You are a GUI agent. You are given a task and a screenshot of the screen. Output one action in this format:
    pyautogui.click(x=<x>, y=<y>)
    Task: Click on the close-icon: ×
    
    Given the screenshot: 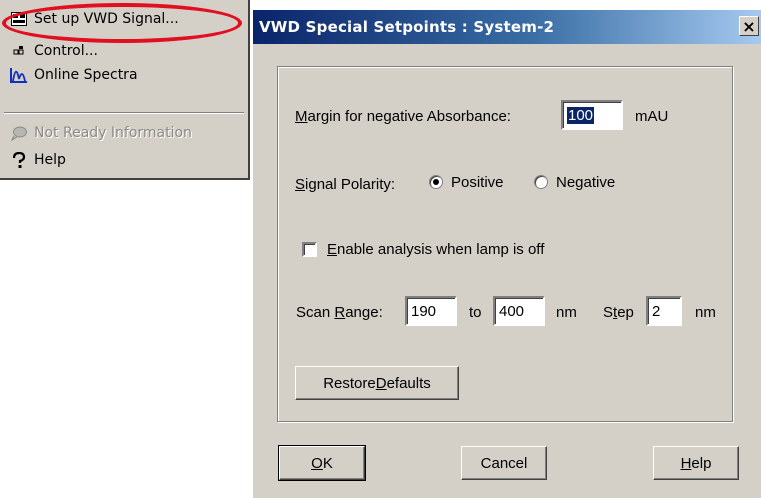 What is the action you would take?
    pyautogui.click(x=749, y=26)
    